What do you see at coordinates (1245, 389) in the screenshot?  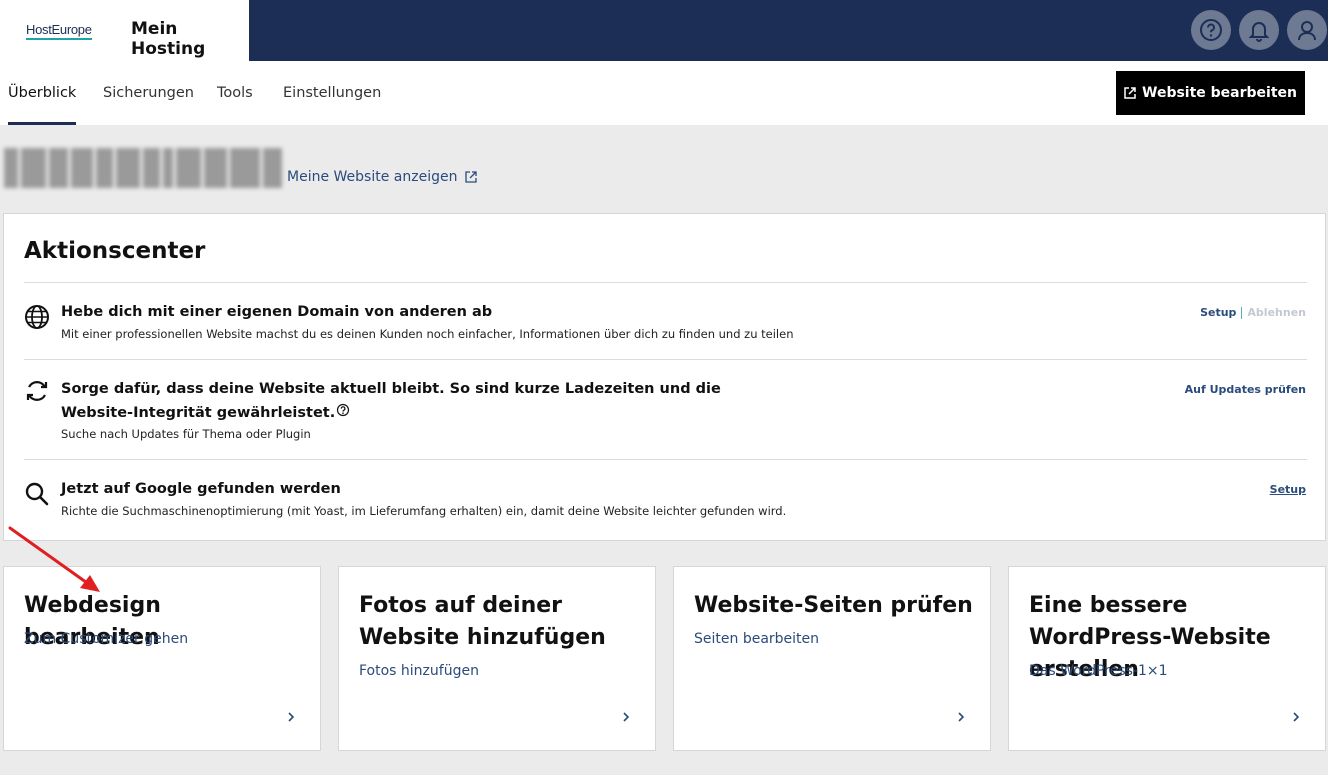 I see `check-updates-link: Auf Updates prüfen` at bounding box center [1245, 389].